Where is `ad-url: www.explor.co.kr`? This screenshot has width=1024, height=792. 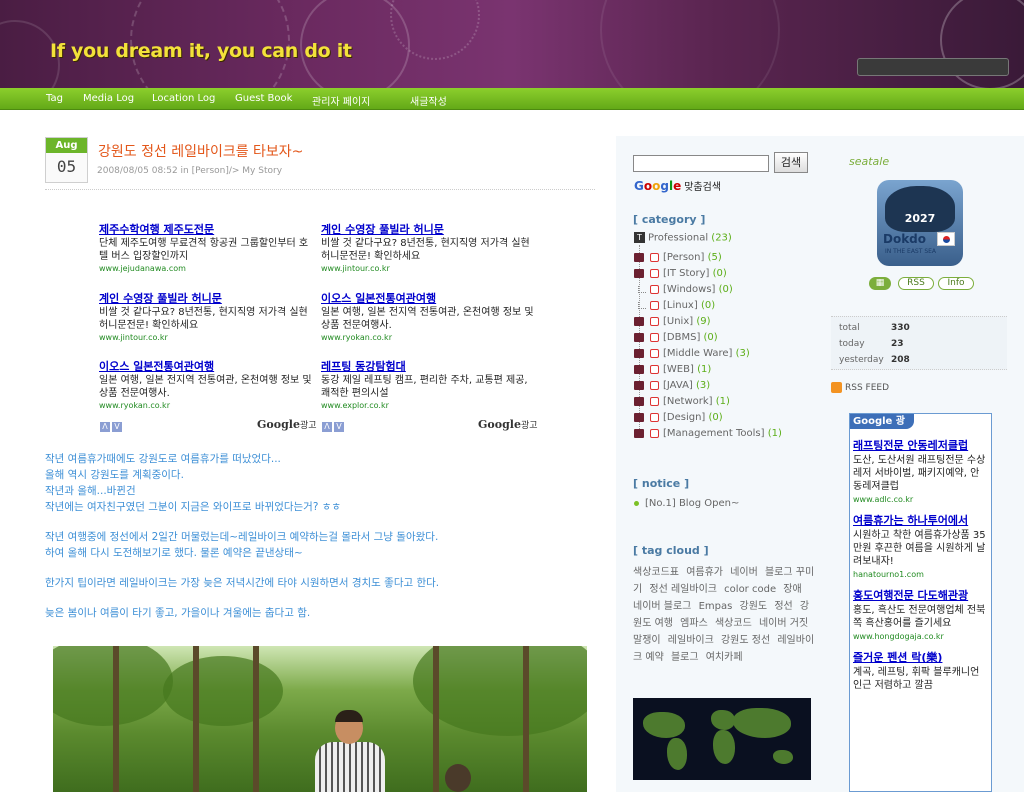
ad-url: www.explor.co.kr is located at coordinates (430, 405).